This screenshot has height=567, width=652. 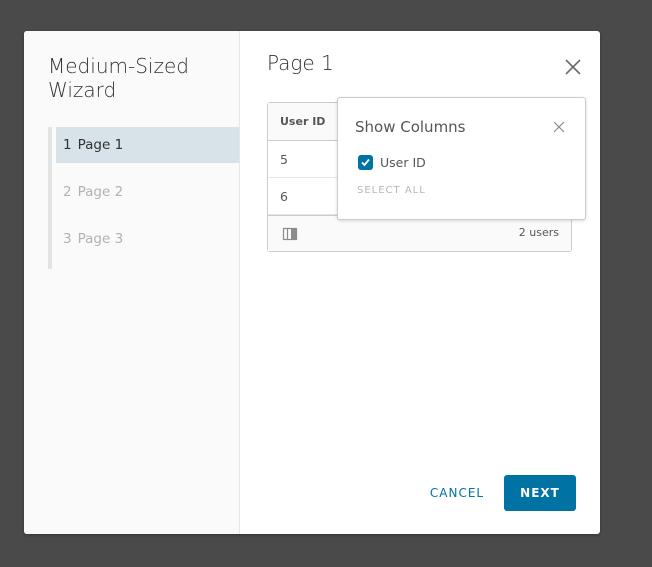 What do you see at coordinates (147, 145) in the screenshot?
I see `step-page-1: 1 Page 1` at bounding box center [147, 145].